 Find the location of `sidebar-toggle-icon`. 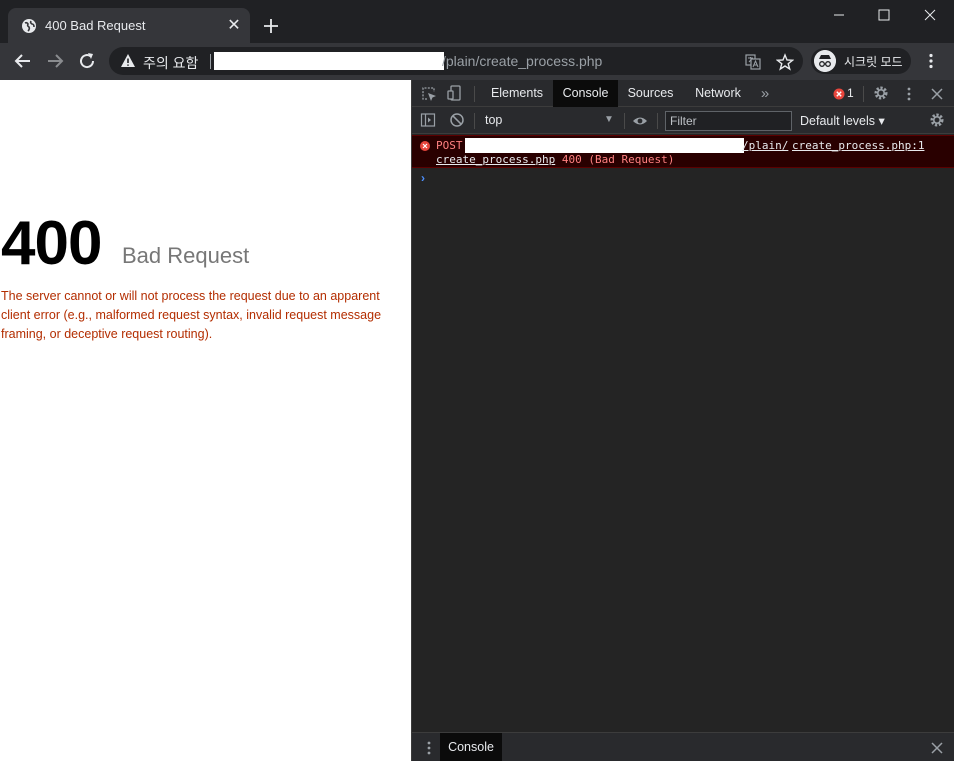

sidebar-toggle-icon is located at coordinates (428, 120).